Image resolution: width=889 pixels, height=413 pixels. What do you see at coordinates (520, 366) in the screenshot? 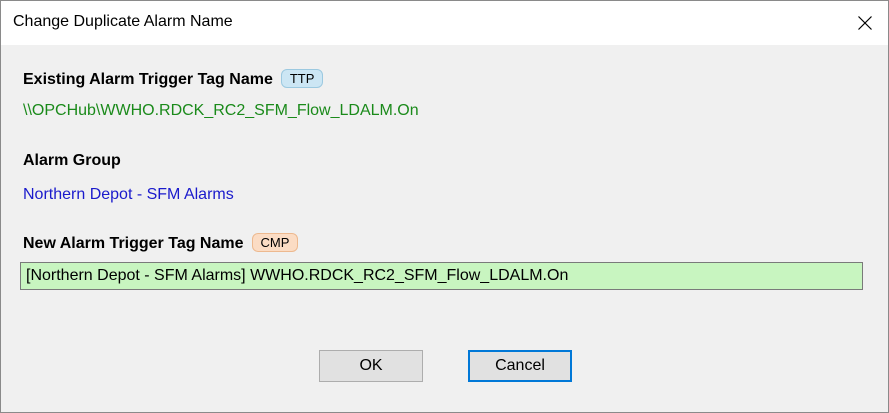
I see `cancel-button: Cancel` at bounding box center [520, 366].